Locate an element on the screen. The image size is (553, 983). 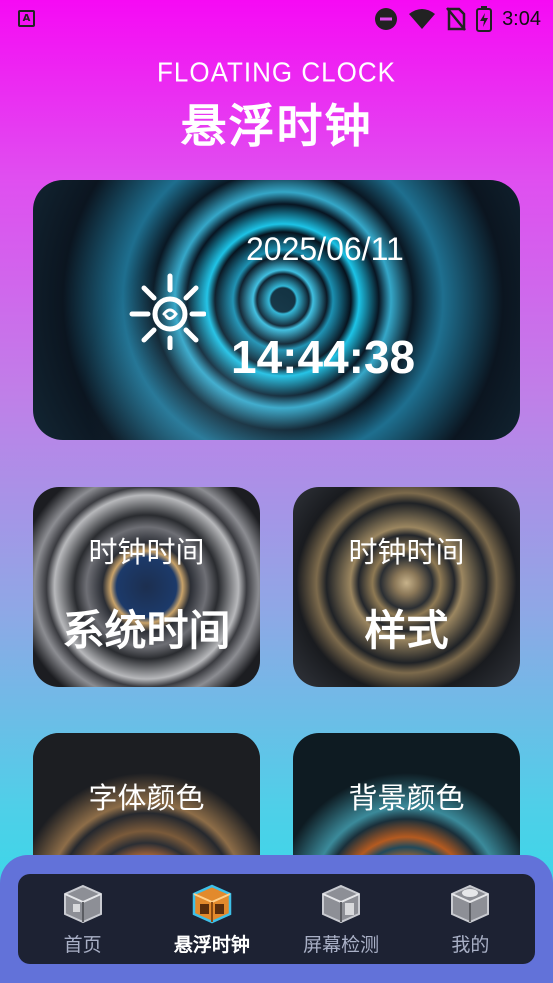
clock-time: 14:44:38 is located at coordinates (323, 357).